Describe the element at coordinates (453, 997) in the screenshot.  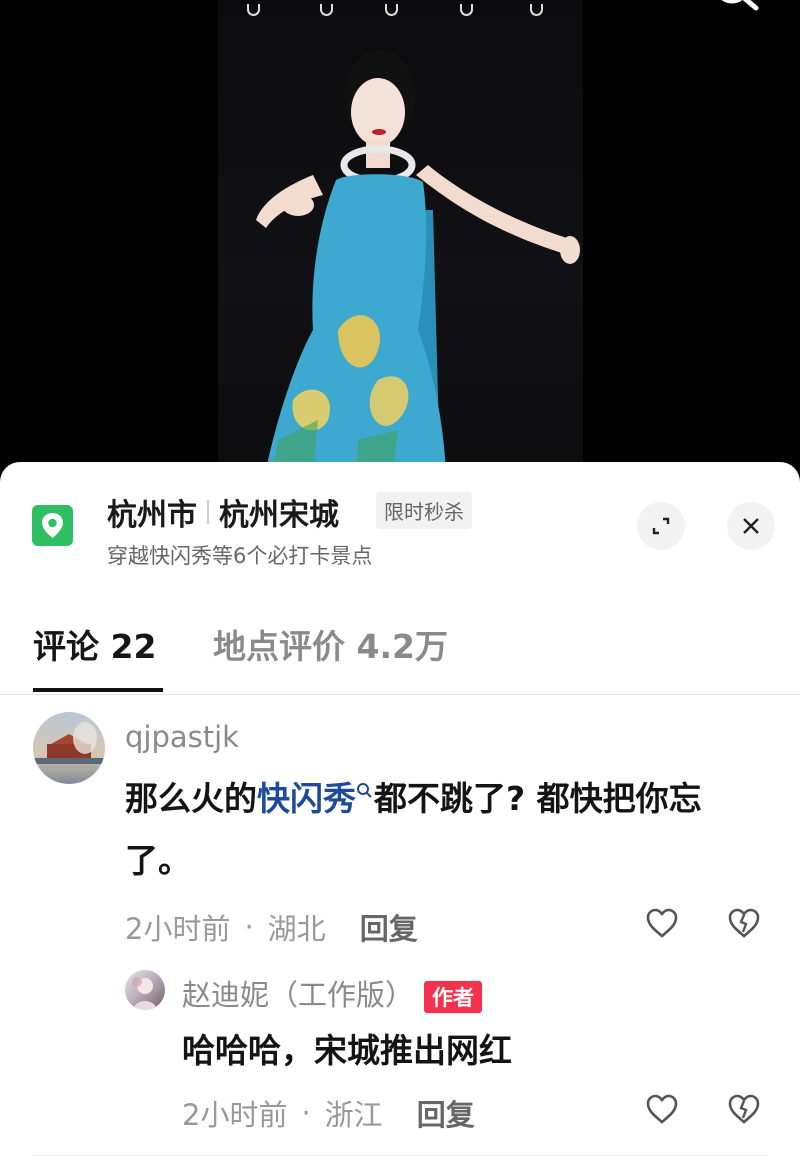
I see `author-badge: 作者` at that location.